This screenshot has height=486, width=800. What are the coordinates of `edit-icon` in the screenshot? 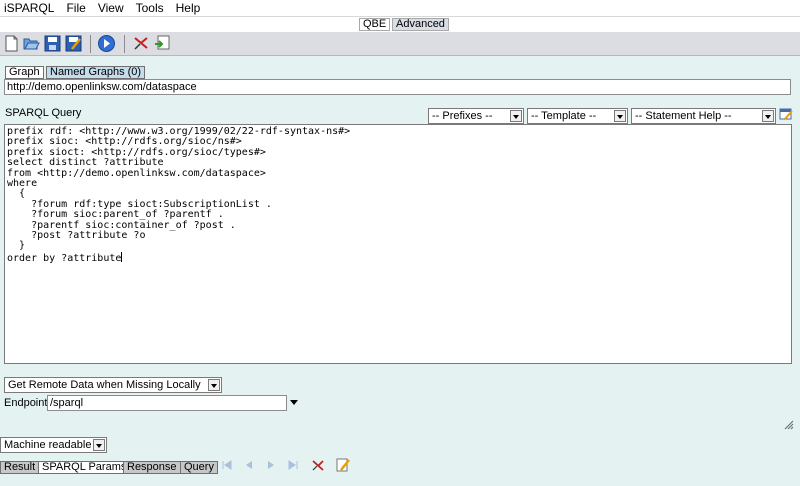 It's located at (786, 114).